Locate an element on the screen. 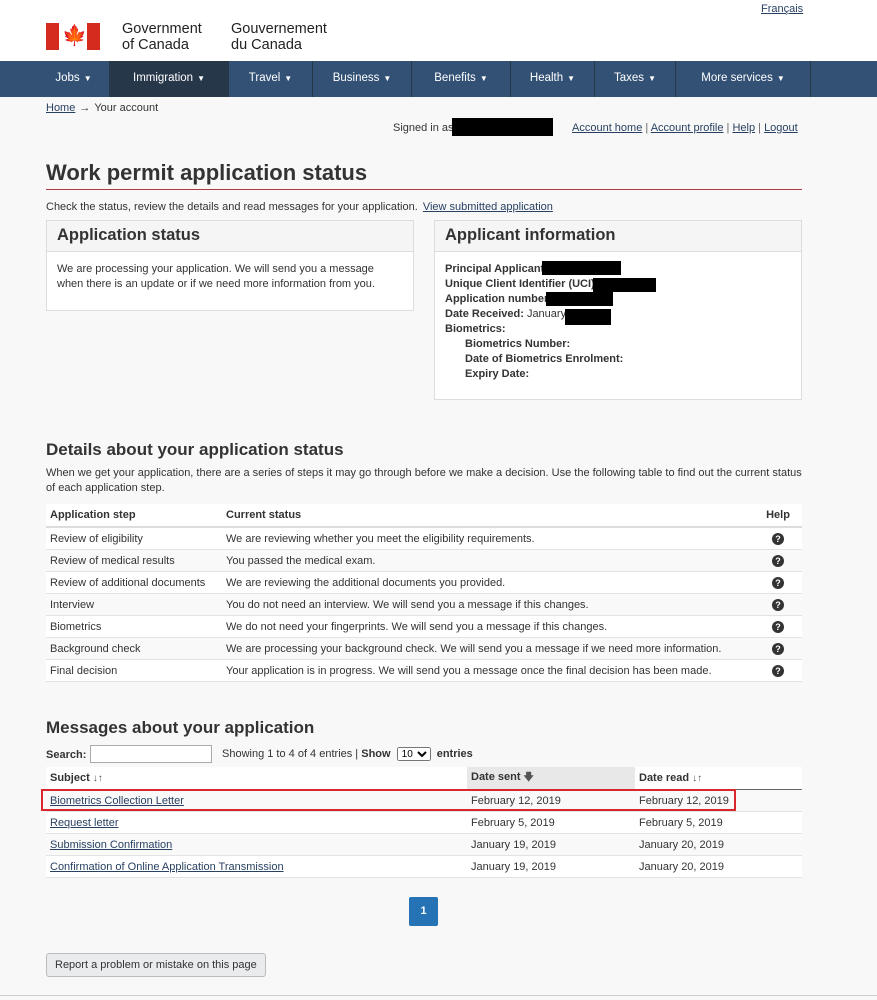  menu-immigration-label: Immigration is located at coordinates (163, 78).